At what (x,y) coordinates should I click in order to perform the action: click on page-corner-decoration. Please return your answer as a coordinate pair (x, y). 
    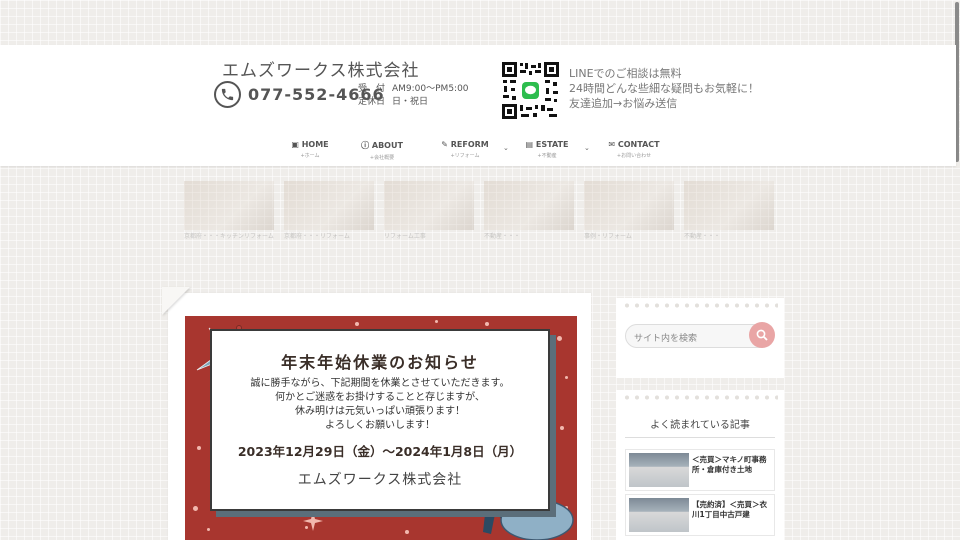
    Looking at the image, I should click on (176, 301).